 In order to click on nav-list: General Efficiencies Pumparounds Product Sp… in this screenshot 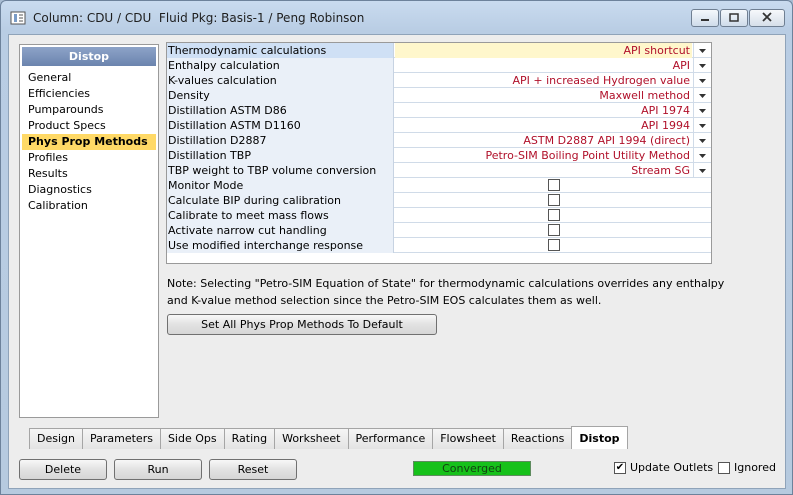, I will do `click(89, 142)`.